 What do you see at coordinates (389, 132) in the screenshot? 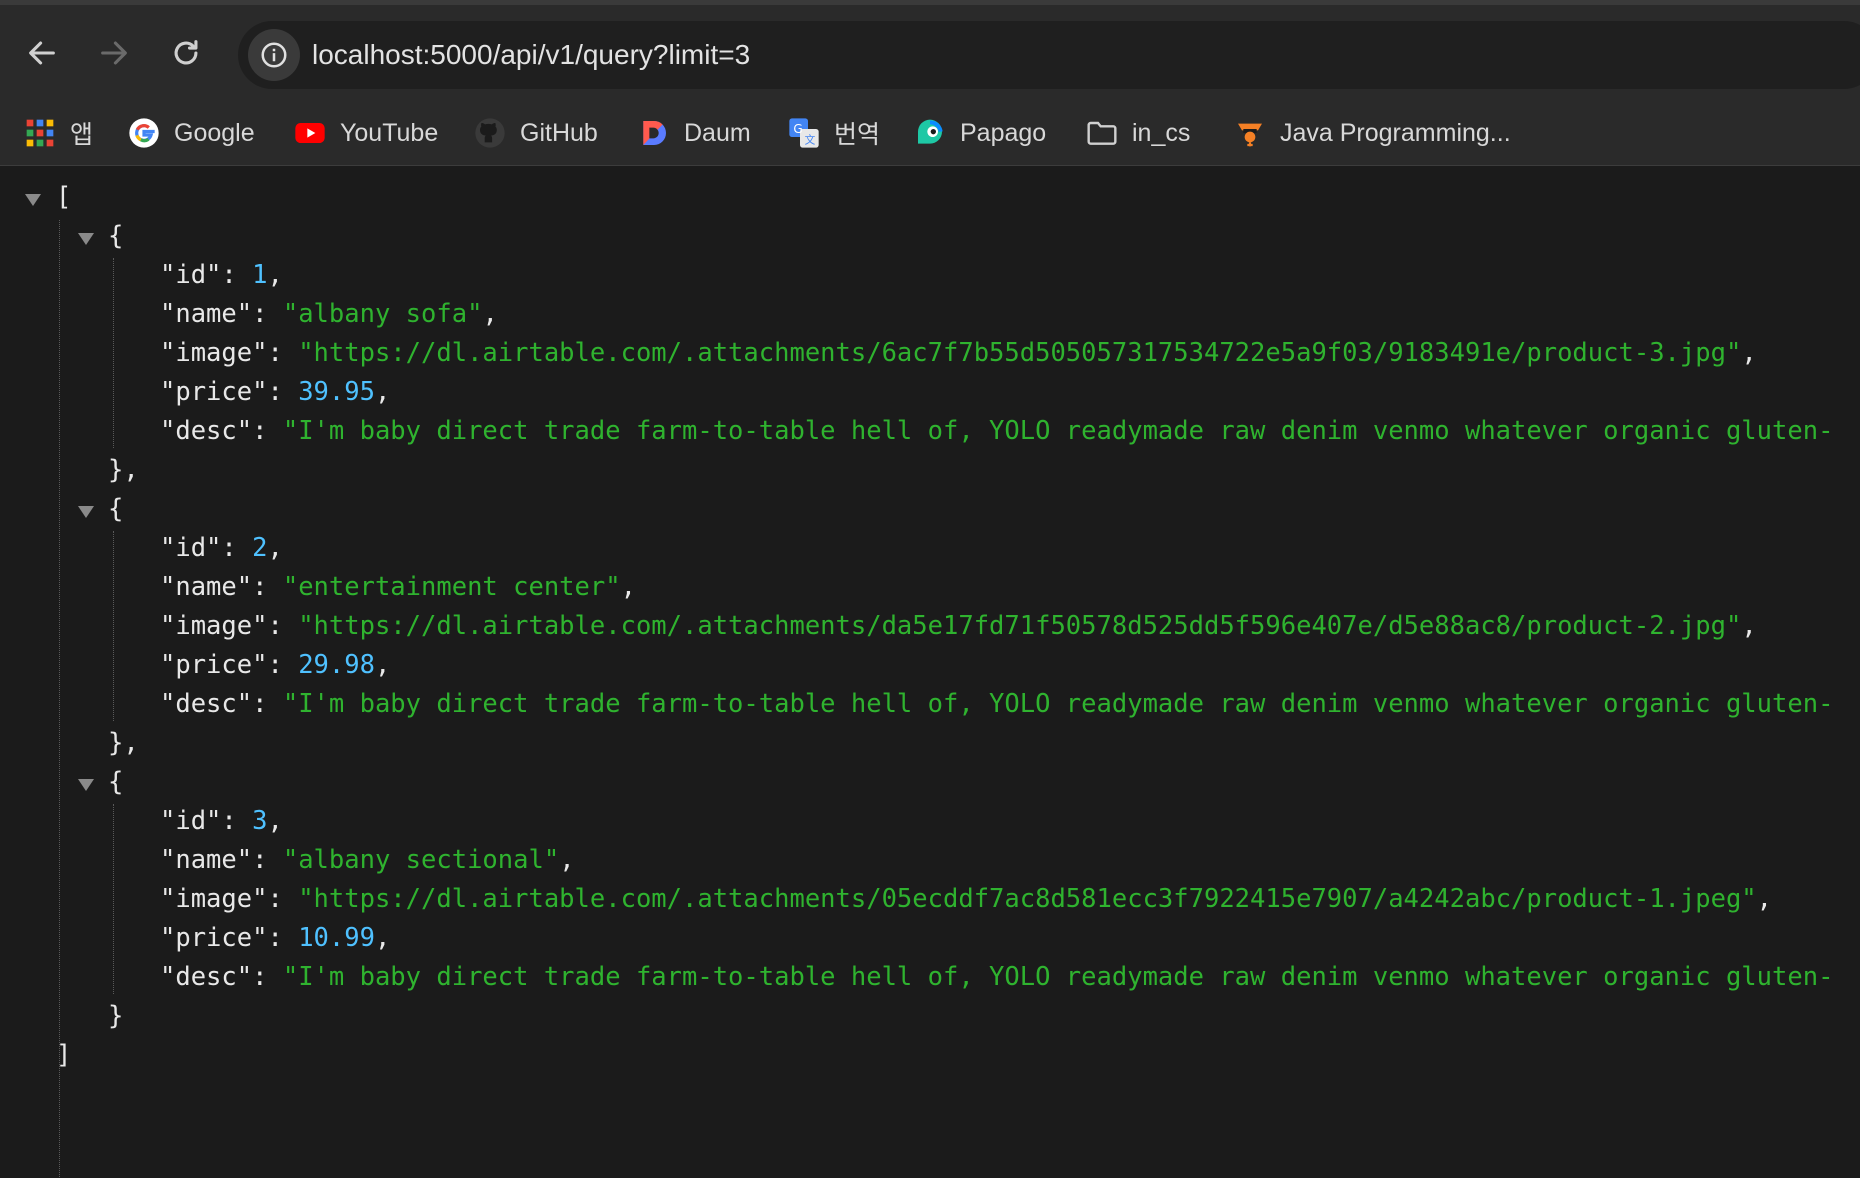
I see `bookmark-label: YouTube` at bounding box center [389, 132].